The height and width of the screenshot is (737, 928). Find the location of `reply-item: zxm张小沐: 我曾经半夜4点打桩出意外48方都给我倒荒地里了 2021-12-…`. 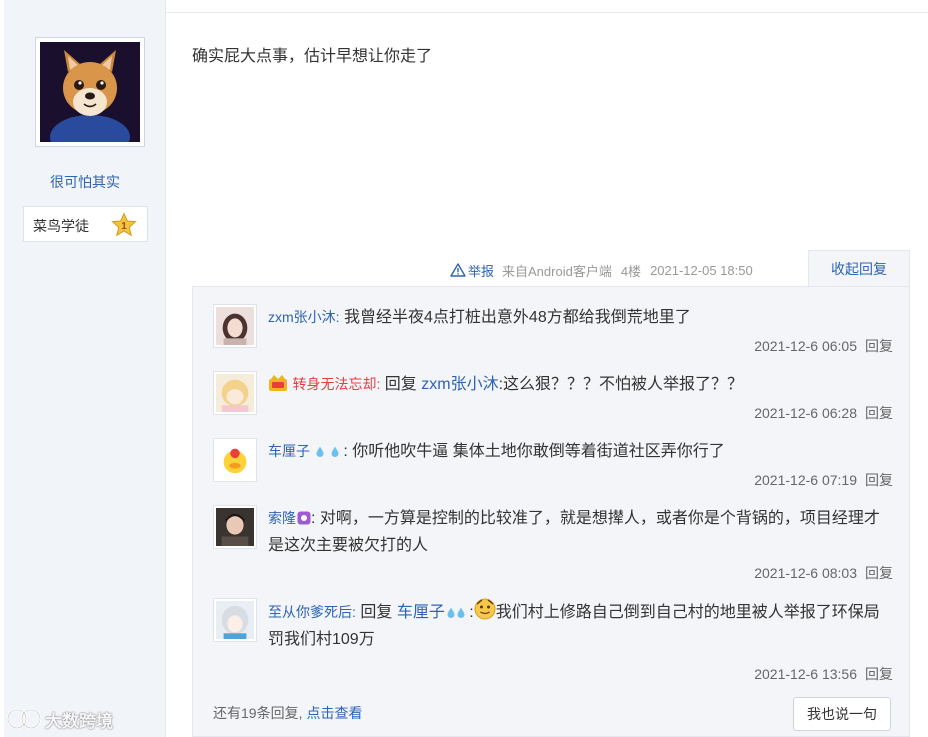

reply-item: zxm张小沐: 我曾经半夜4点打桩出意外48方都给我倒荒地里了 2021-12-… is located at coordinates (553, 335).